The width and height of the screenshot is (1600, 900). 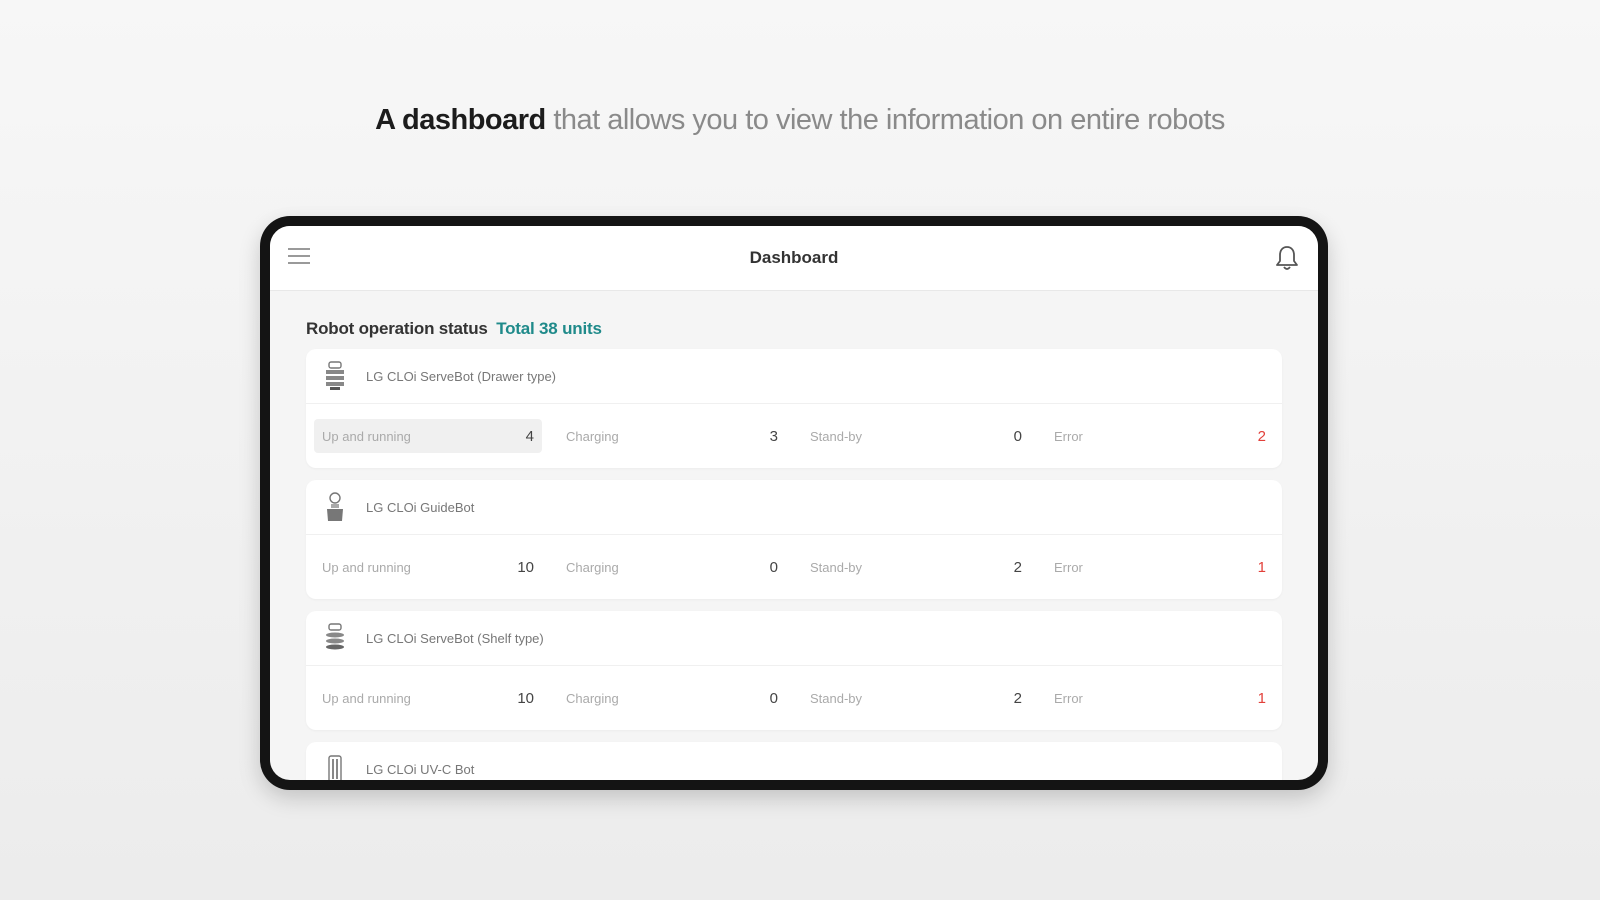 I want to click on section-title: Robot operation status Total 38 units, so click(x=794, y=329).